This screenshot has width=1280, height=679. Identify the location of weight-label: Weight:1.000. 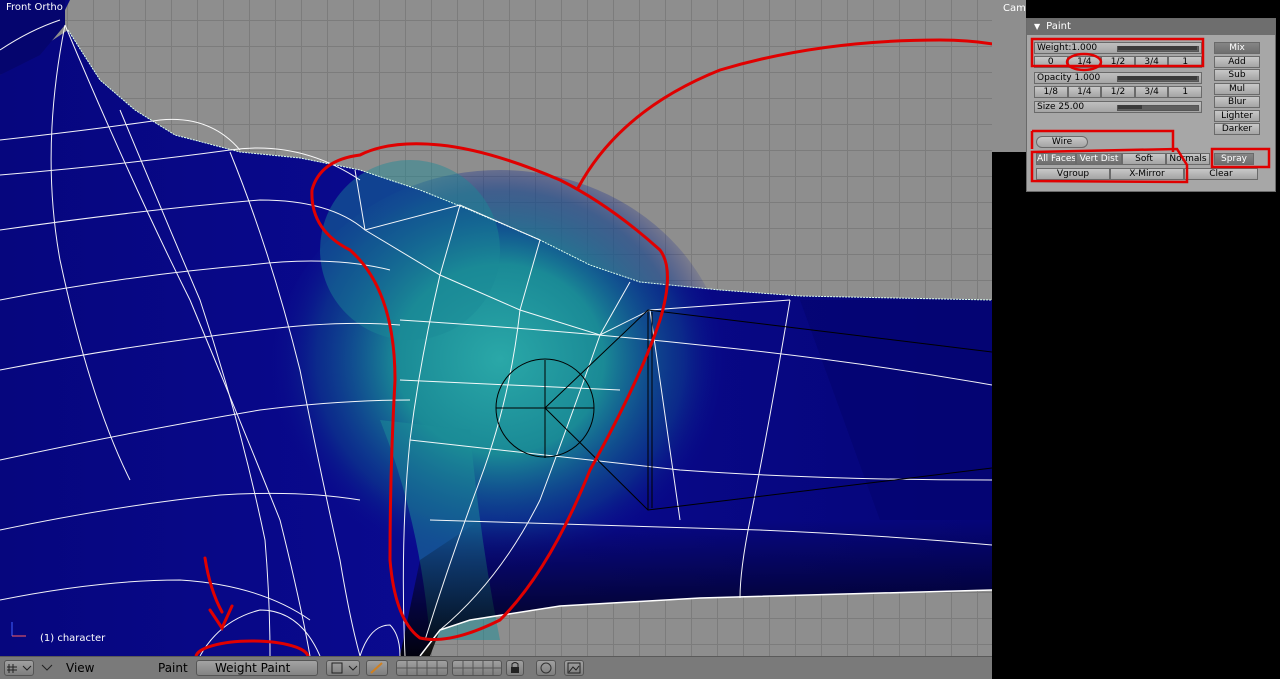
(1067, 48).